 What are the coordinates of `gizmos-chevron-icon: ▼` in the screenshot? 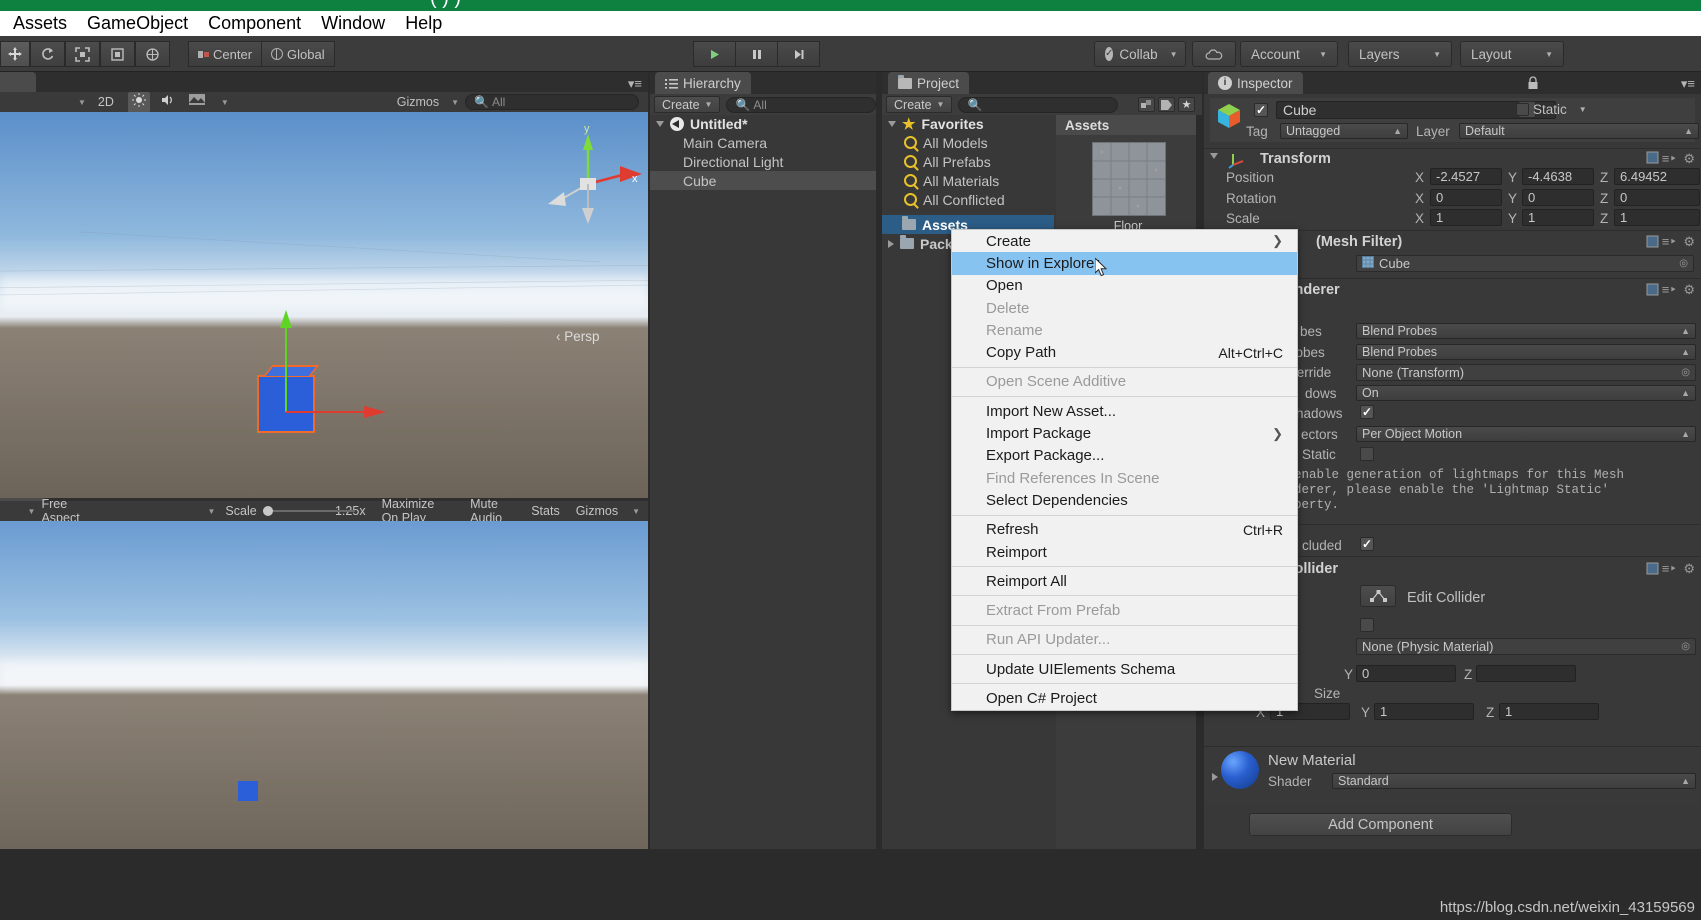 It's located at (452, 102).